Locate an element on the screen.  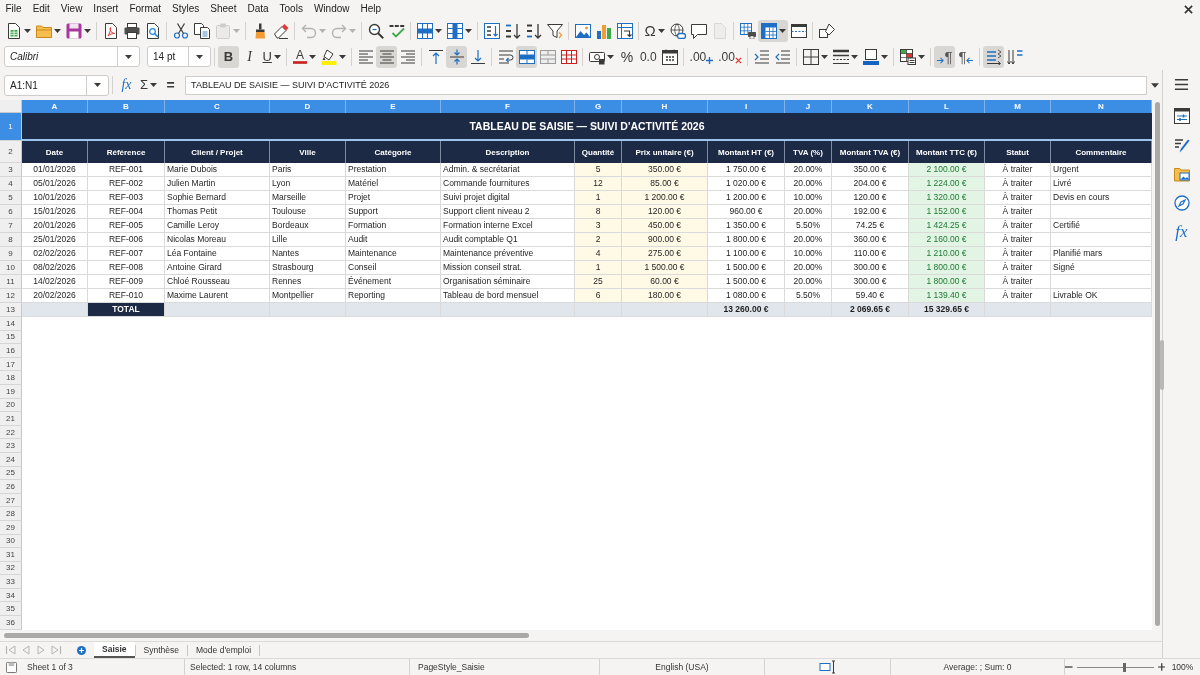
total-cell: 13 260.00 € is located at coordinates (746, 310).